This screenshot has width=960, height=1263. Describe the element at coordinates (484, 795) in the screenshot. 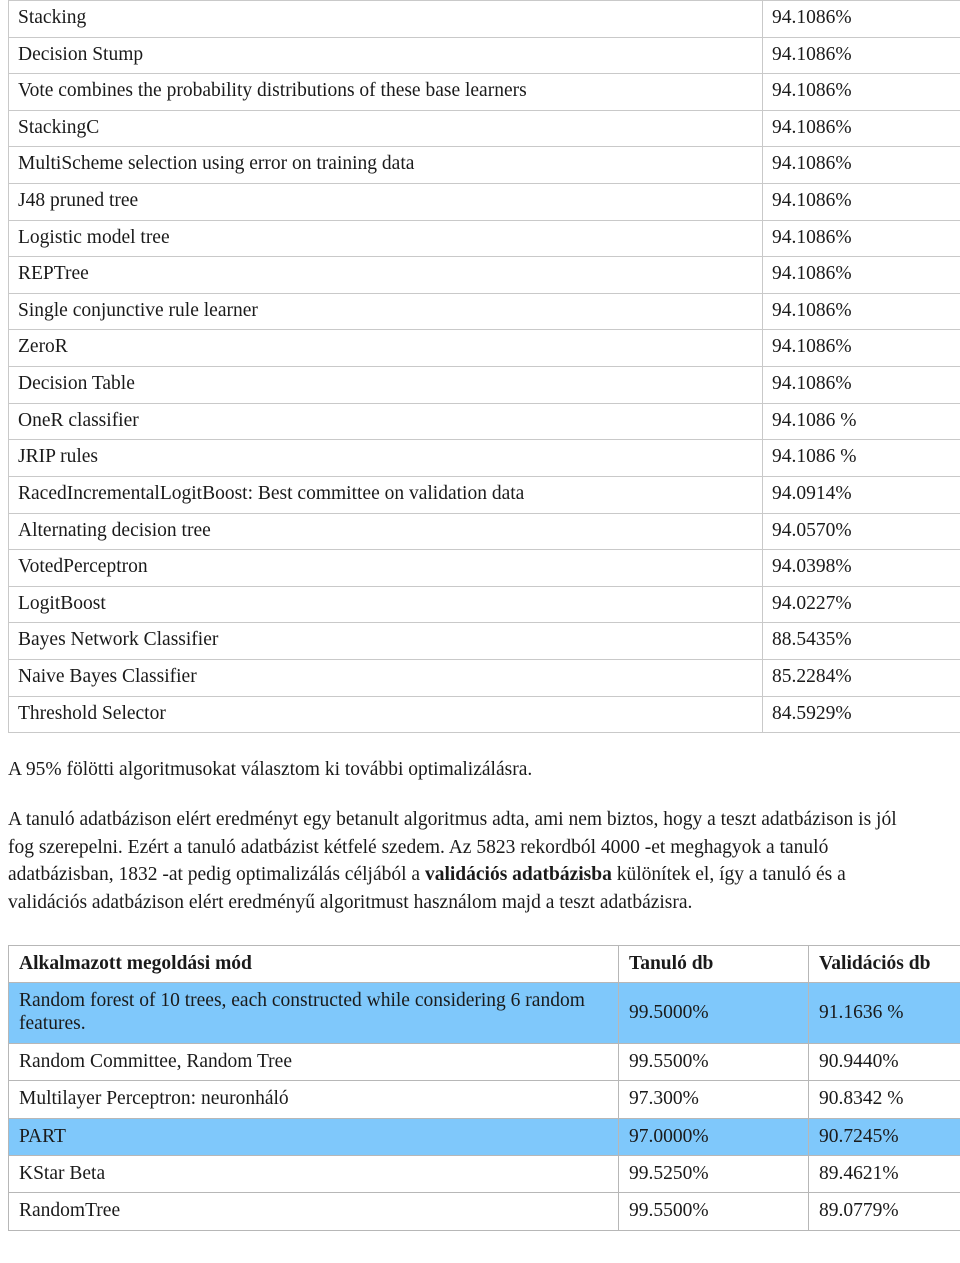

I see `spacer-between-paragraphs` at that location.